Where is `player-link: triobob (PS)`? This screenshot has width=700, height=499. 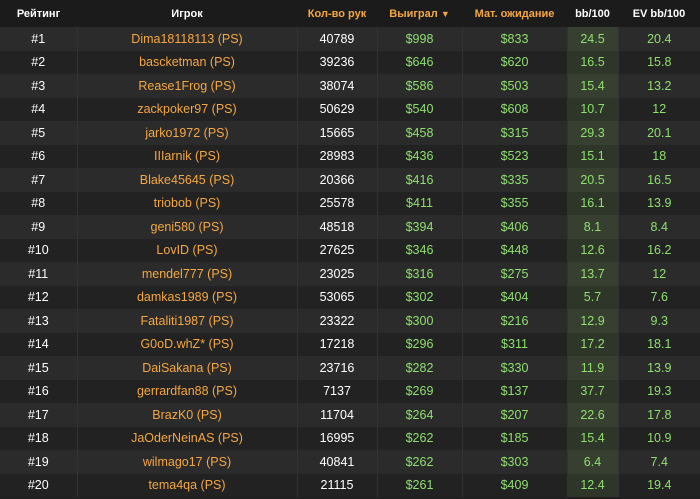 player-link: triobob (PS) is located at coordinates (187, 203).